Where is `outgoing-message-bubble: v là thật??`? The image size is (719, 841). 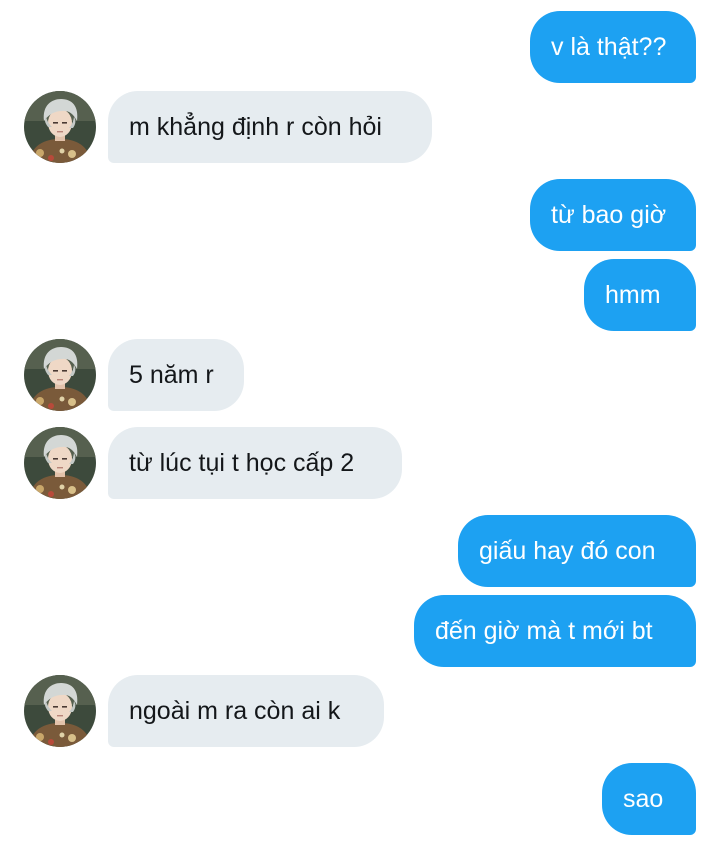
outgoing-message-bubble: v là thật?? is located at coordinates (613, 47).